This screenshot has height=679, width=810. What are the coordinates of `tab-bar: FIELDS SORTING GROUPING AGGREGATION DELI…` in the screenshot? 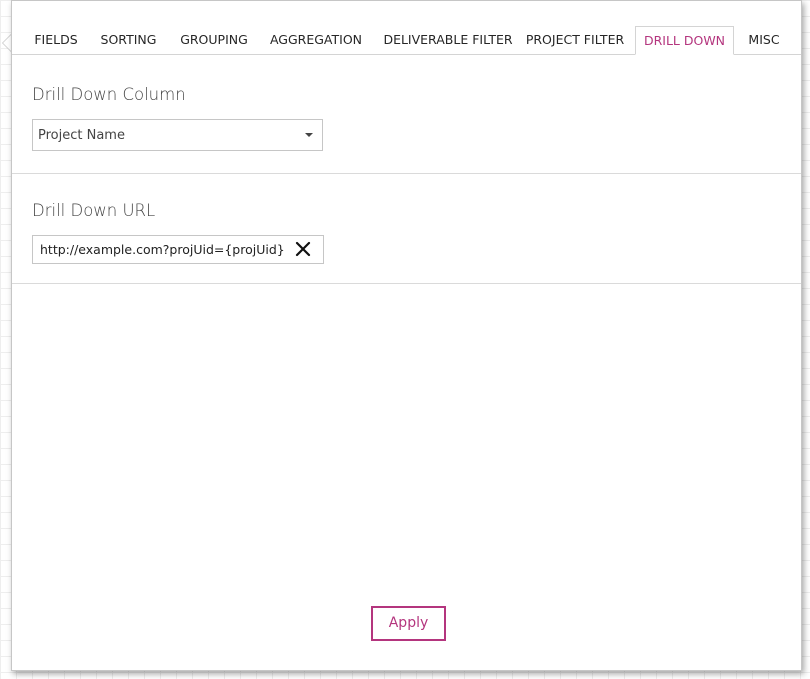 It's located at (406, 40).